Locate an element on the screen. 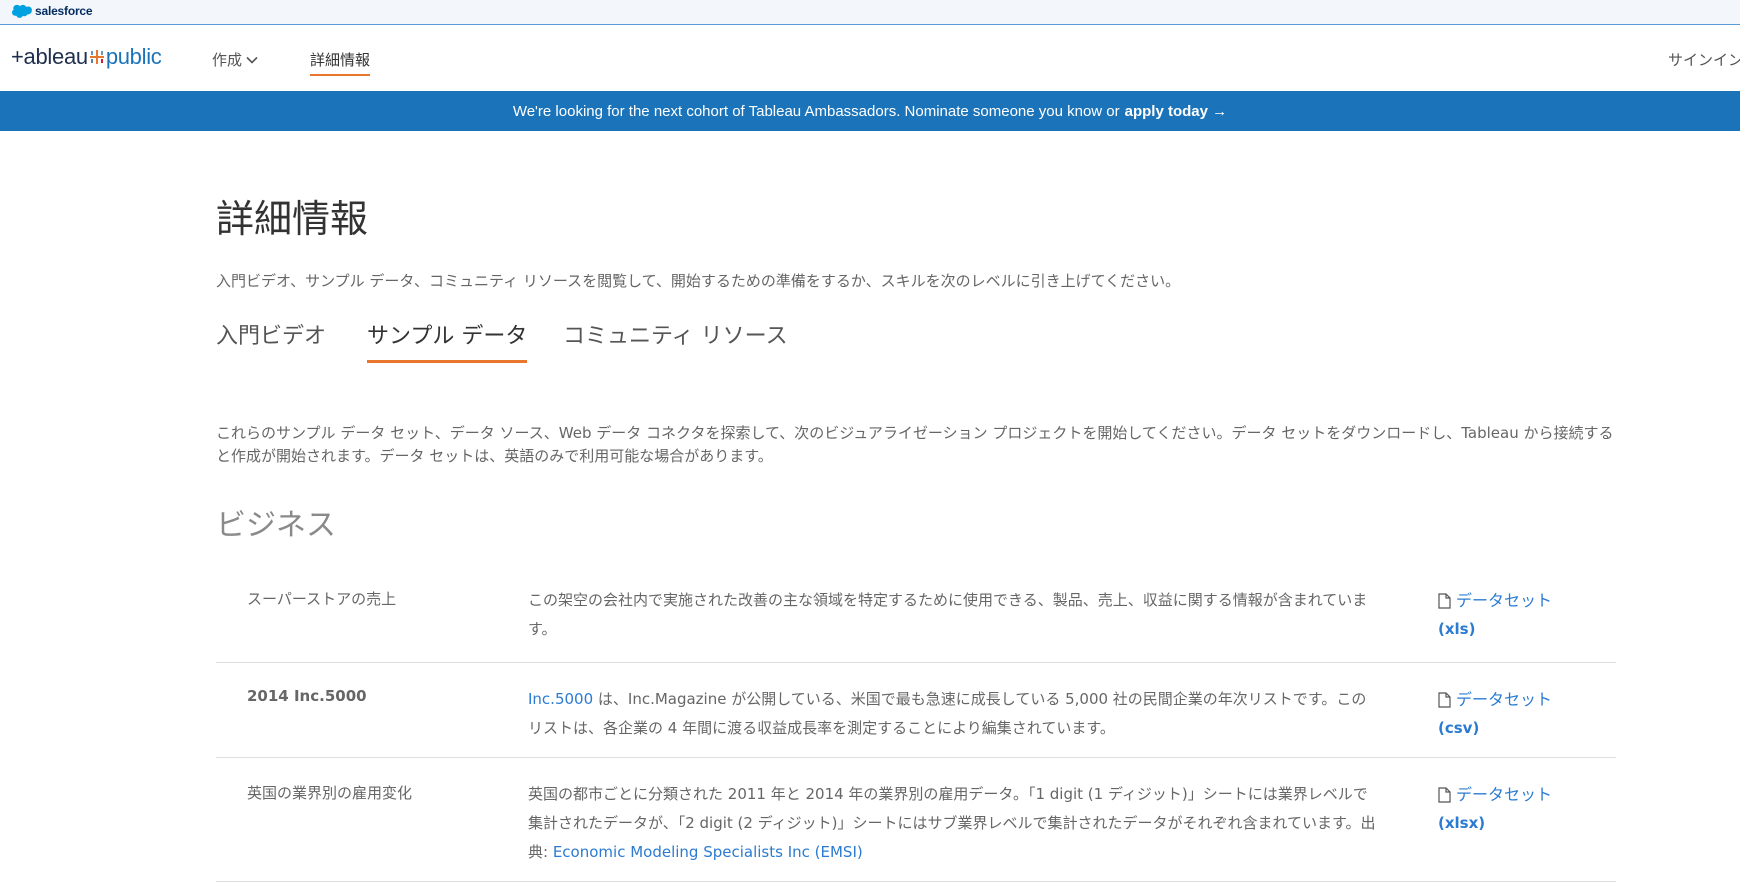 The image size is (1740, 893). nav-create-label: 作成 is located at coordinates (227, 60).